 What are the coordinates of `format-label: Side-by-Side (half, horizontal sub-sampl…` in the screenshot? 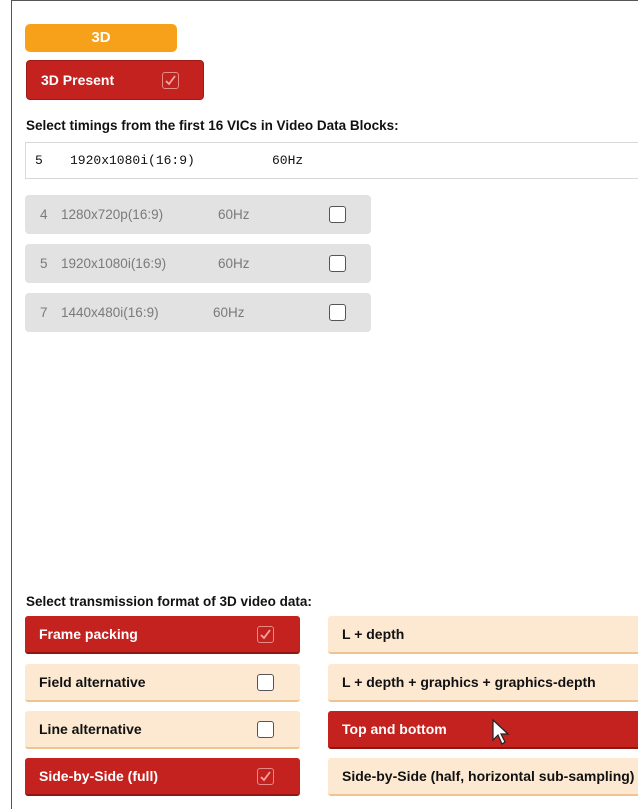 It's located at (488, 776).